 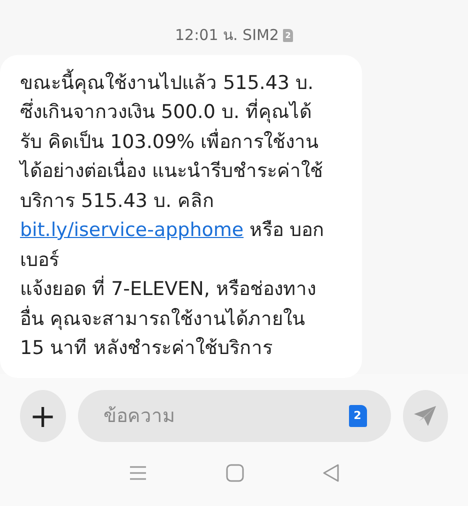 What do you see at coordinates (330, 473) in the screenshot?
I see `back-icon` at bounding box center [330, 473].